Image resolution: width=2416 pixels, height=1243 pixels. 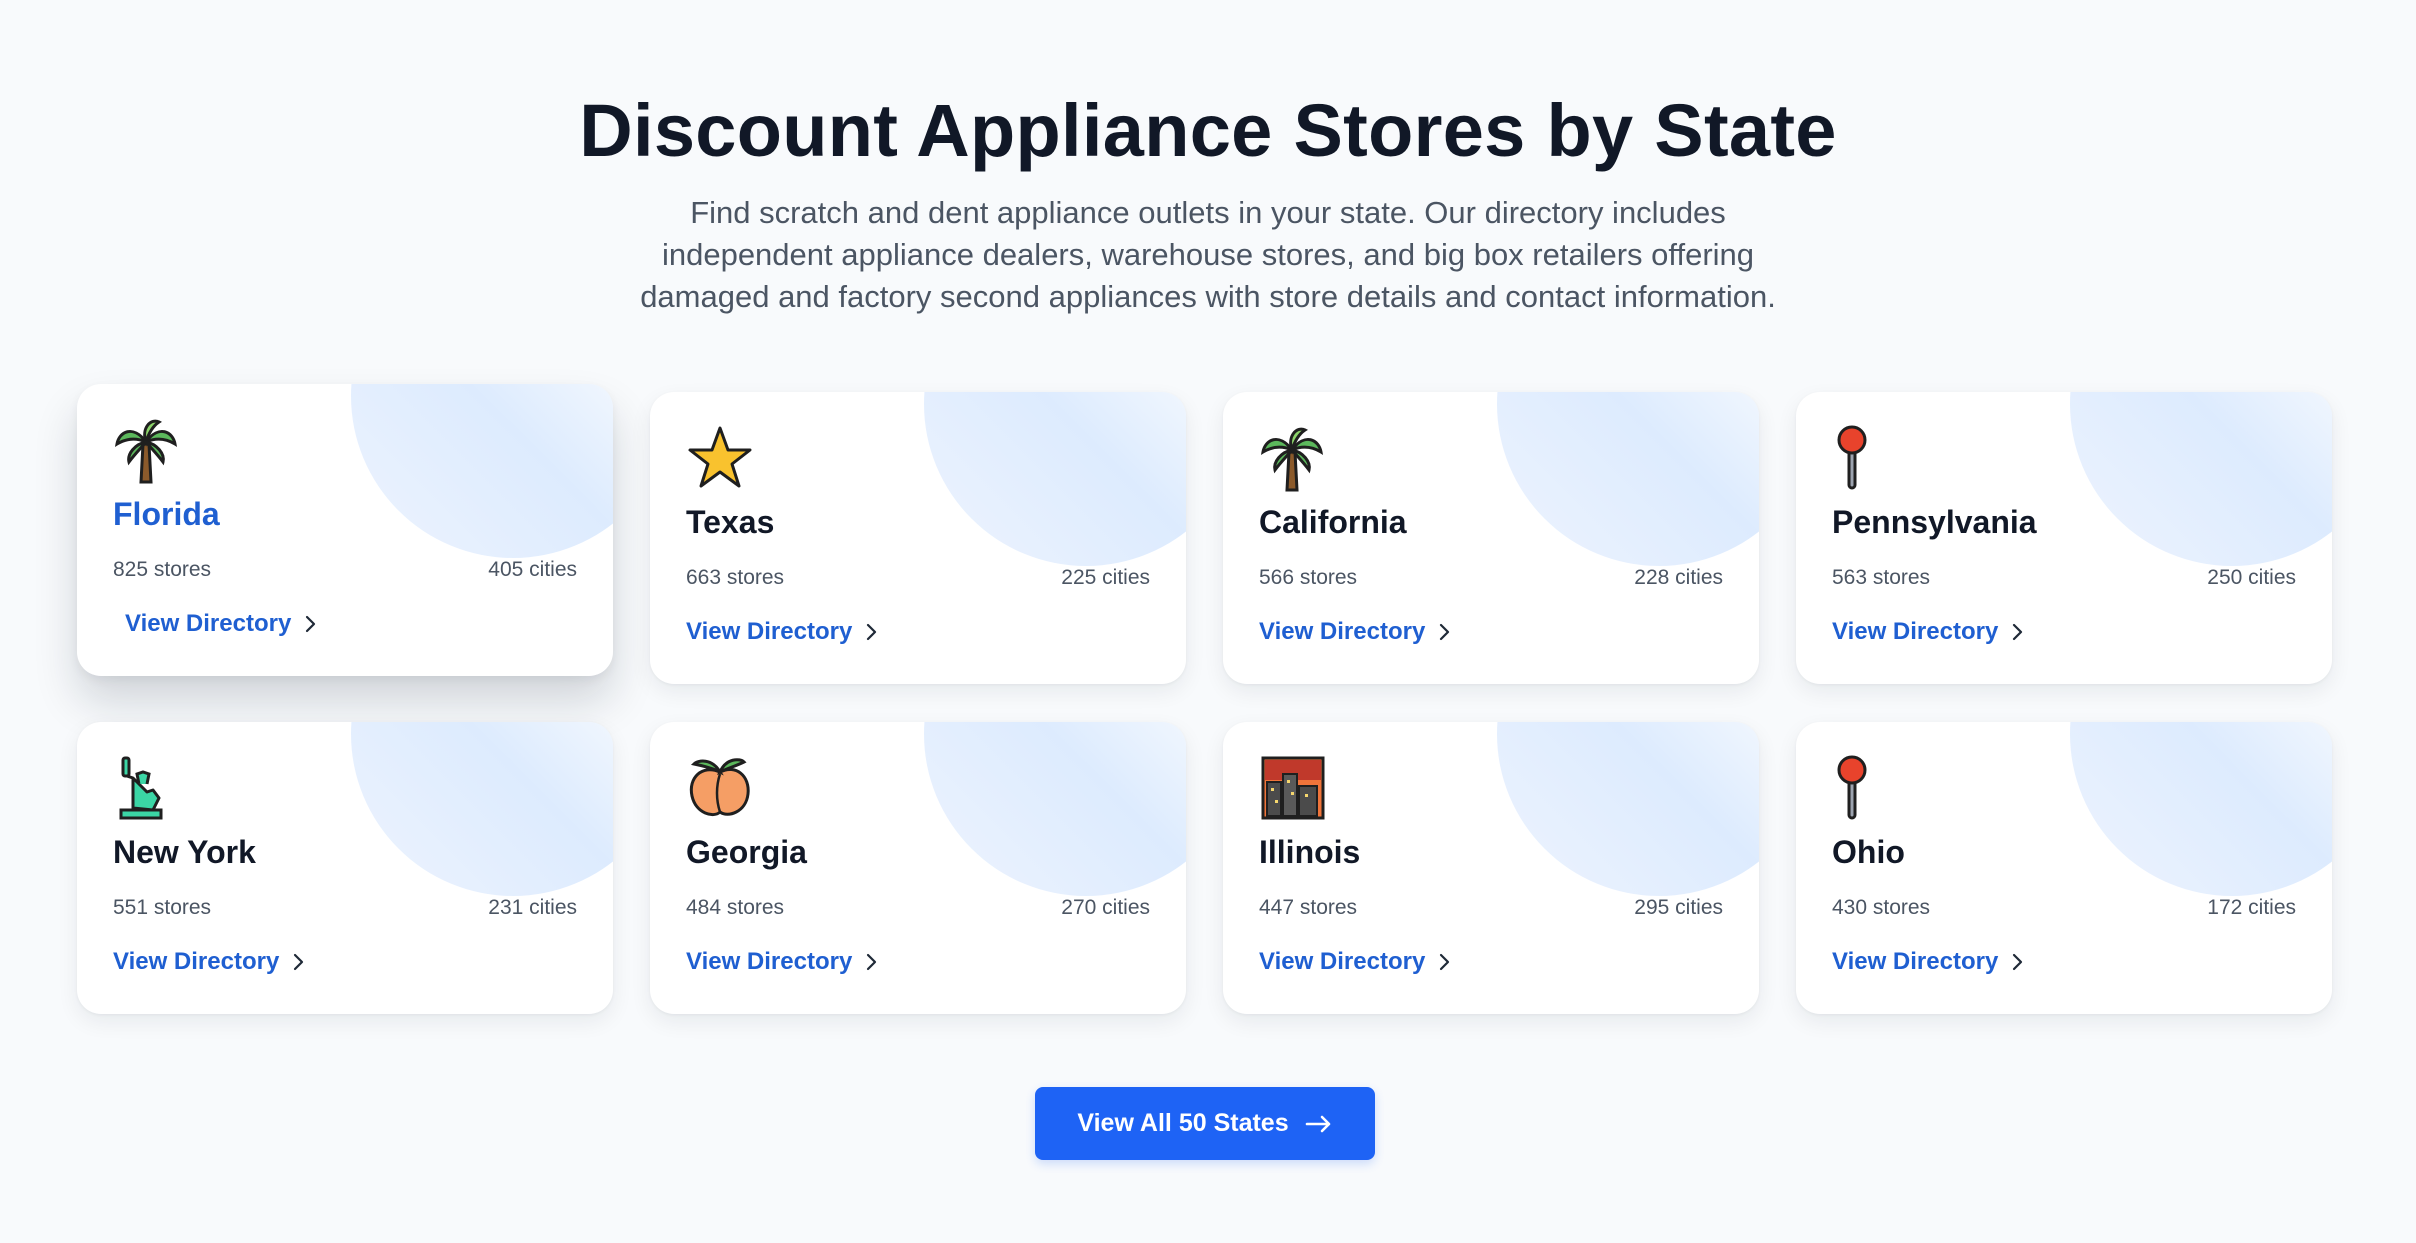 I want to click on state-name: Texas, so click(x=730, y=522).